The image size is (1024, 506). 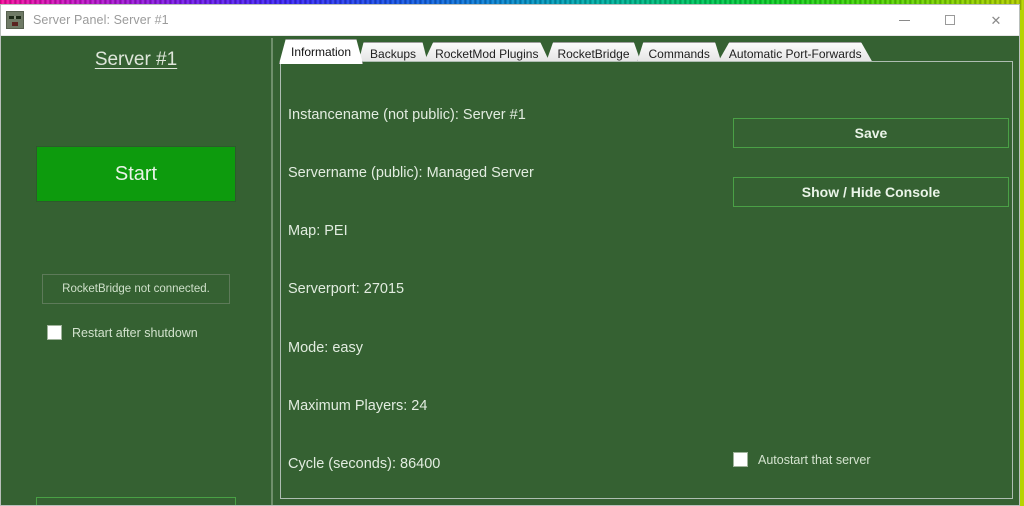 What do you see at coordinates (510, 20) in the screenshot?
I see `title-bar: Server Panel: Server #1 ✕` at bounding box center [510, 20].